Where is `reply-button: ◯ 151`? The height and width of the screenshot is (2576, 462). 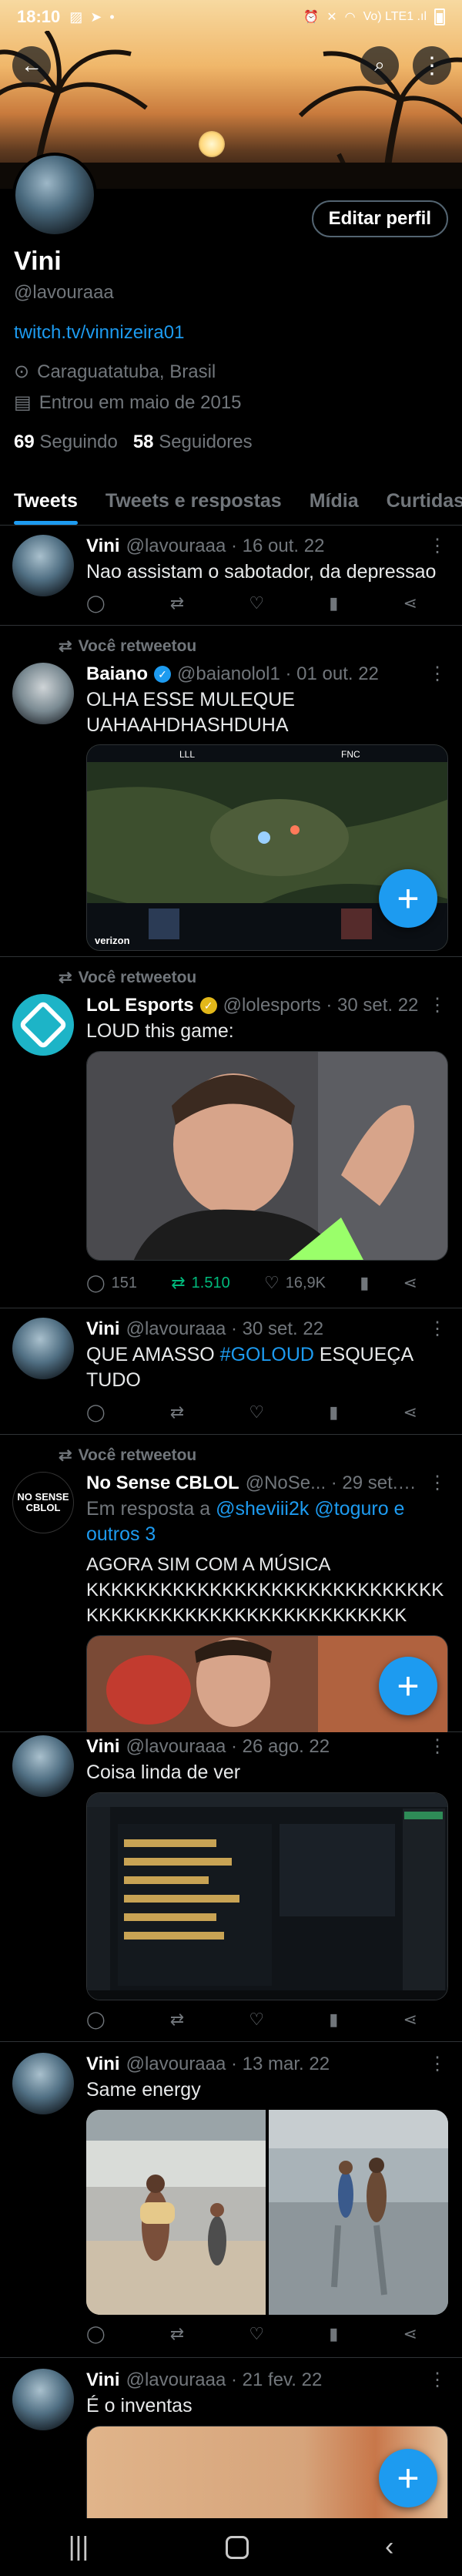 reply-button: ◯ 151 is located at coordinates (112, 1283).